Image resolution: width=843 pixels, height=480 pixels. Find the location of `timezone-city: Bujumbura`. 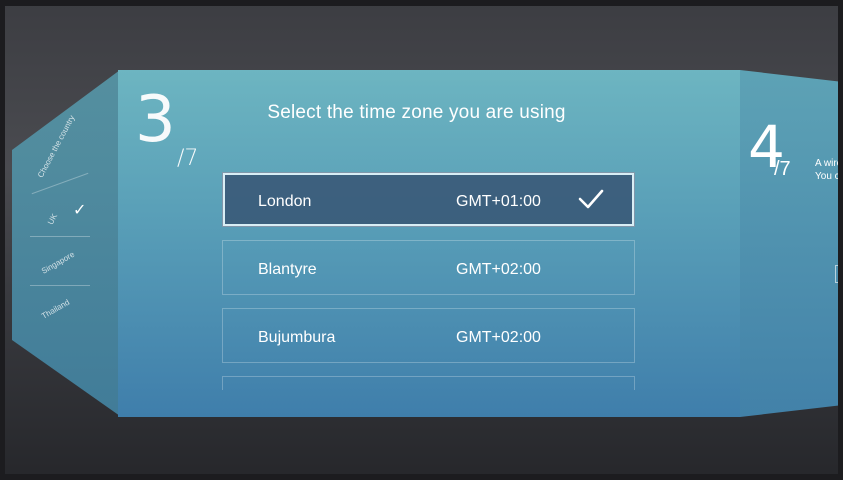

timezone-city: Bujumbura is located at coordinates (297, 337).